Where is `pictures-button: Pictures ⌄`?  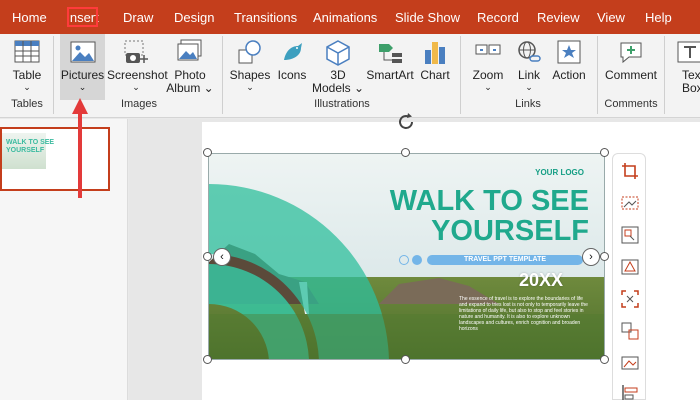 pictures-button: Pictures ⌄ is located at coordinates (82, 67).